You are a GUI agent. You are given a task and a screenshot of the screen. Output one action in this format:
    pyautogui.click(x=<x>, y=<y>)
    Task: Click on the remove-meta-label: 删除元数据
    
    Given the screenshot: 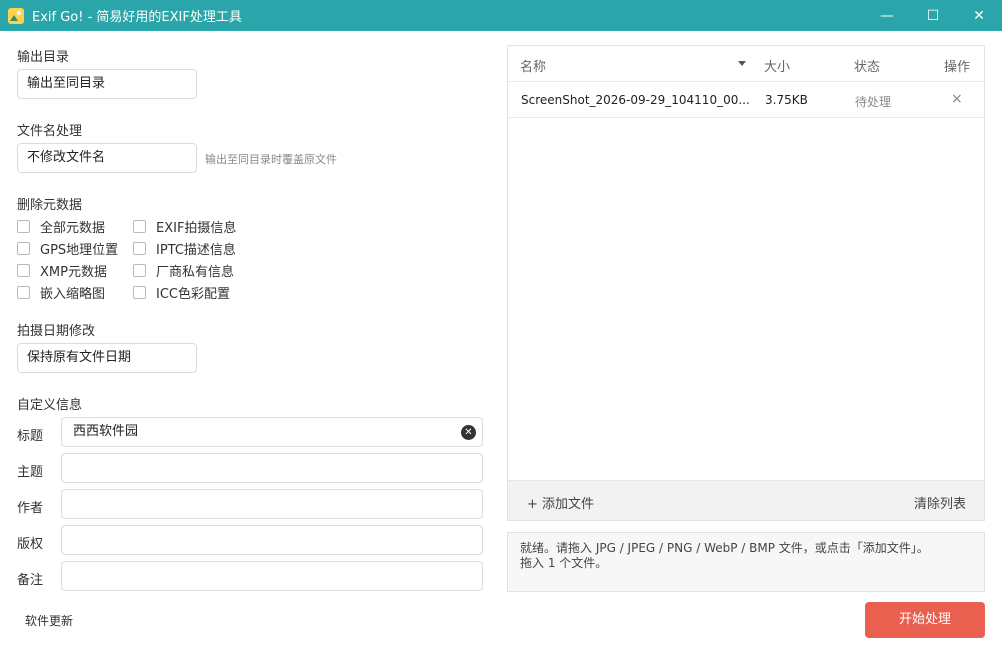 What is the action you would take?
    pyautogui.click(x=50, y=205)
    